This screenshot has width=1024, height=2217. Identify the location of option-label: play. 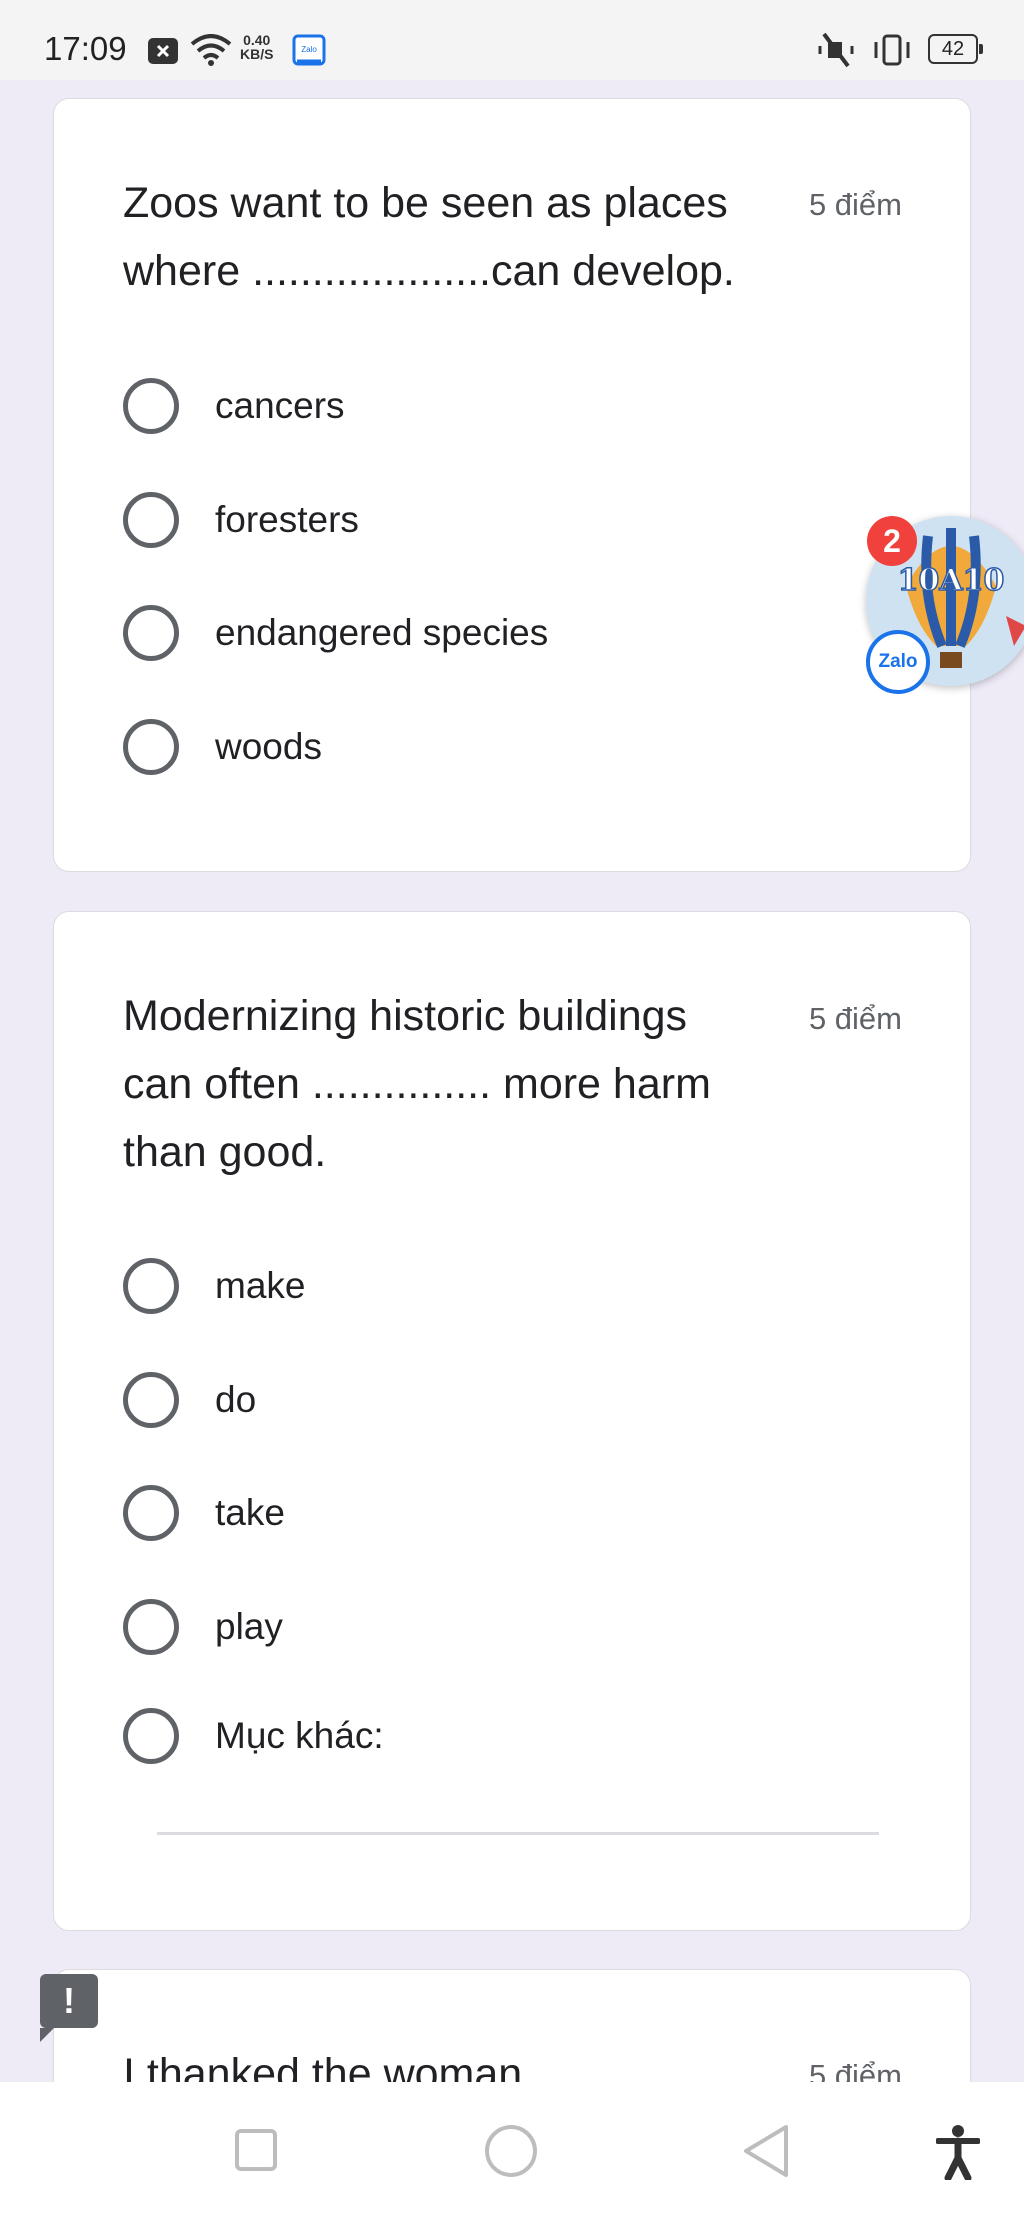
(249, 1626).